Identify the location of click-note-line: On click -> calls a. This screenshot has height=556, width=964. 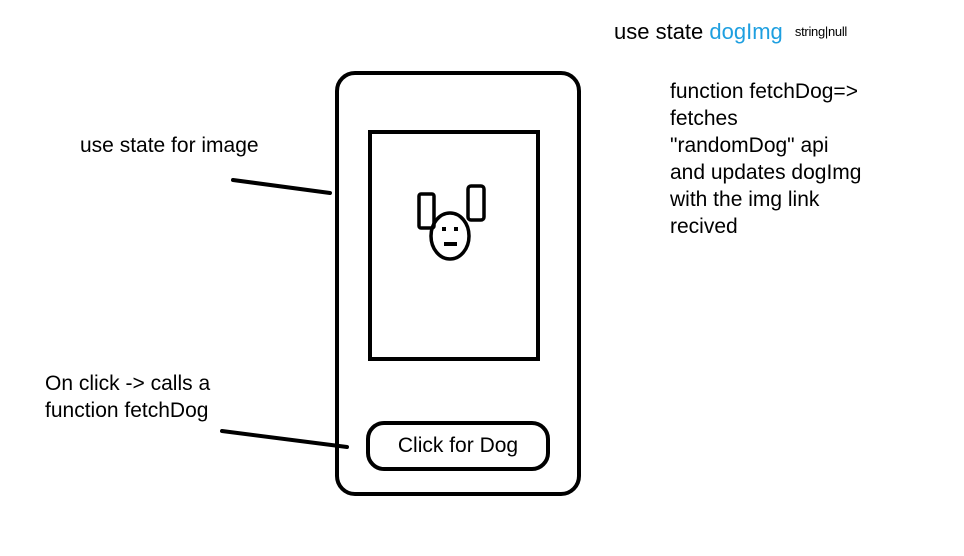
(128, 383).